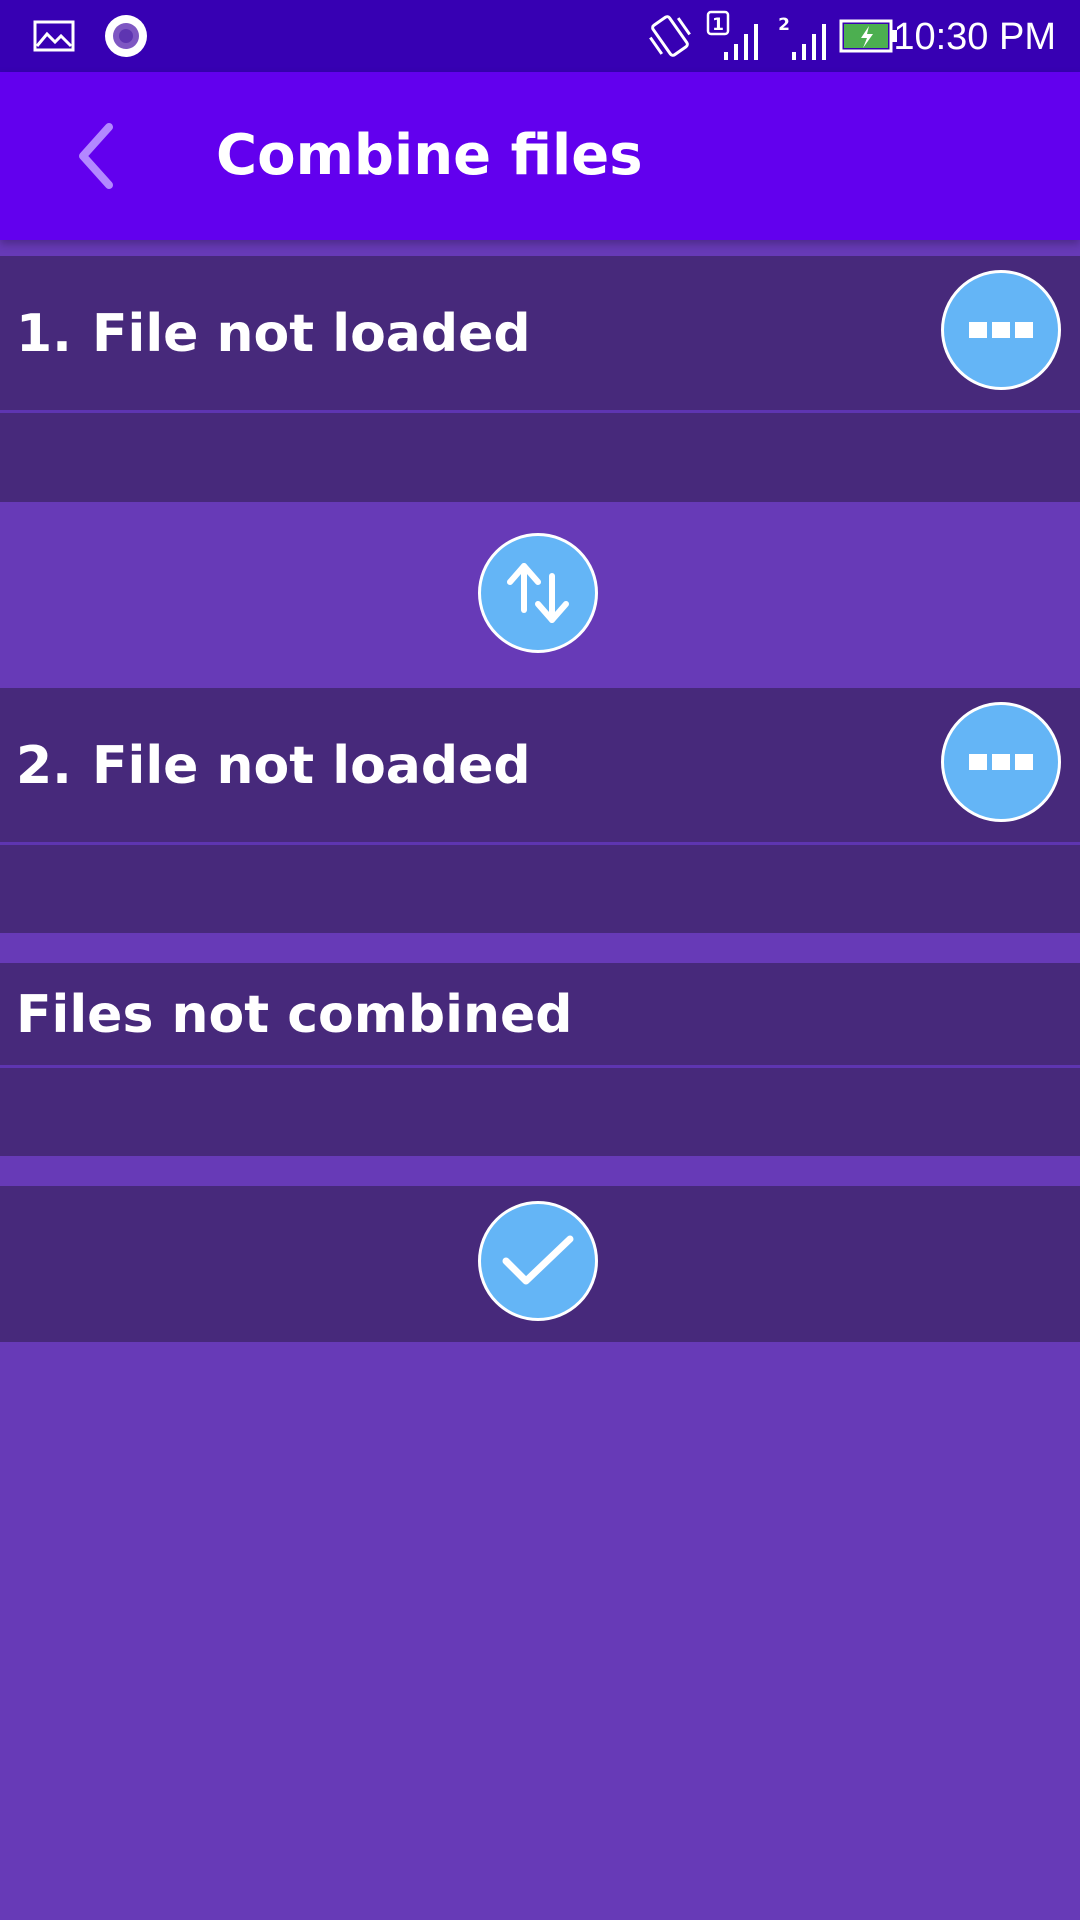 The height and width of the screenshot is (1920, 1080). I want to click on result-row: Files not combined, so click(540, 1015).